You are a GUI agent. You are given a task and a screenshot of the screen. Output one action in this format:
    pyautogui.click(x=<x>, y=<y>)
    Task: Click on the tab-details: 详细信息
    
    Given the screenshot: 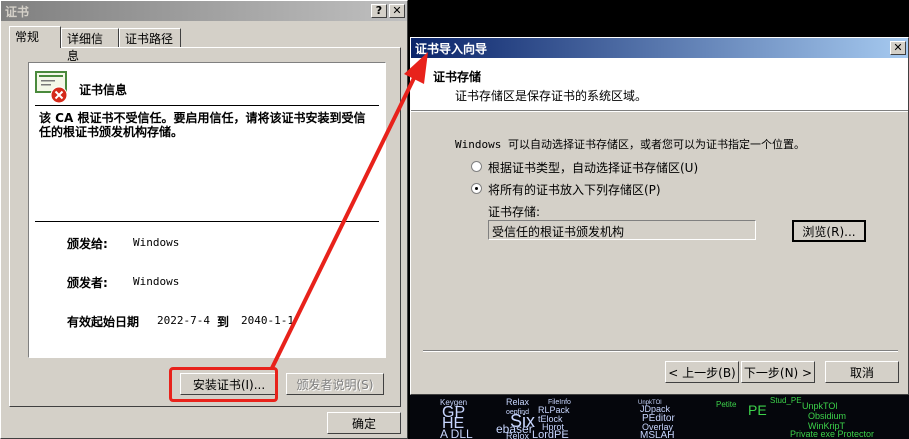 What is the action you would take?
    pyautogui.click(x=90, y=45)
    